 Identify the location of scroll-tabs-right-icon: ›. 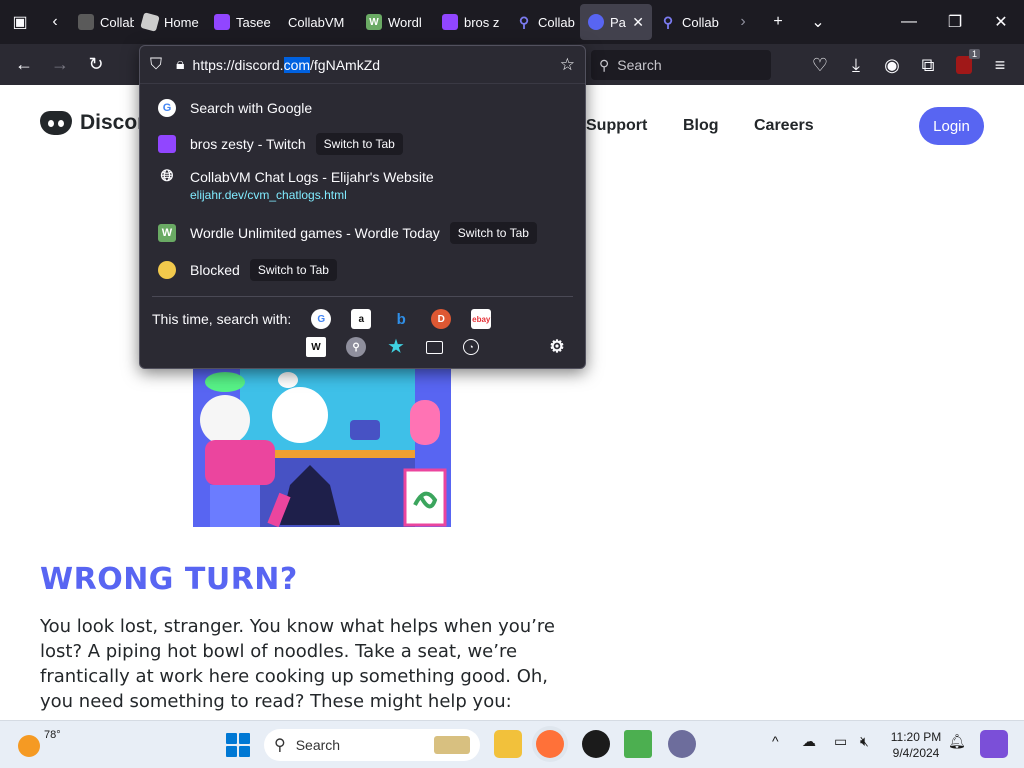
(743, 22).